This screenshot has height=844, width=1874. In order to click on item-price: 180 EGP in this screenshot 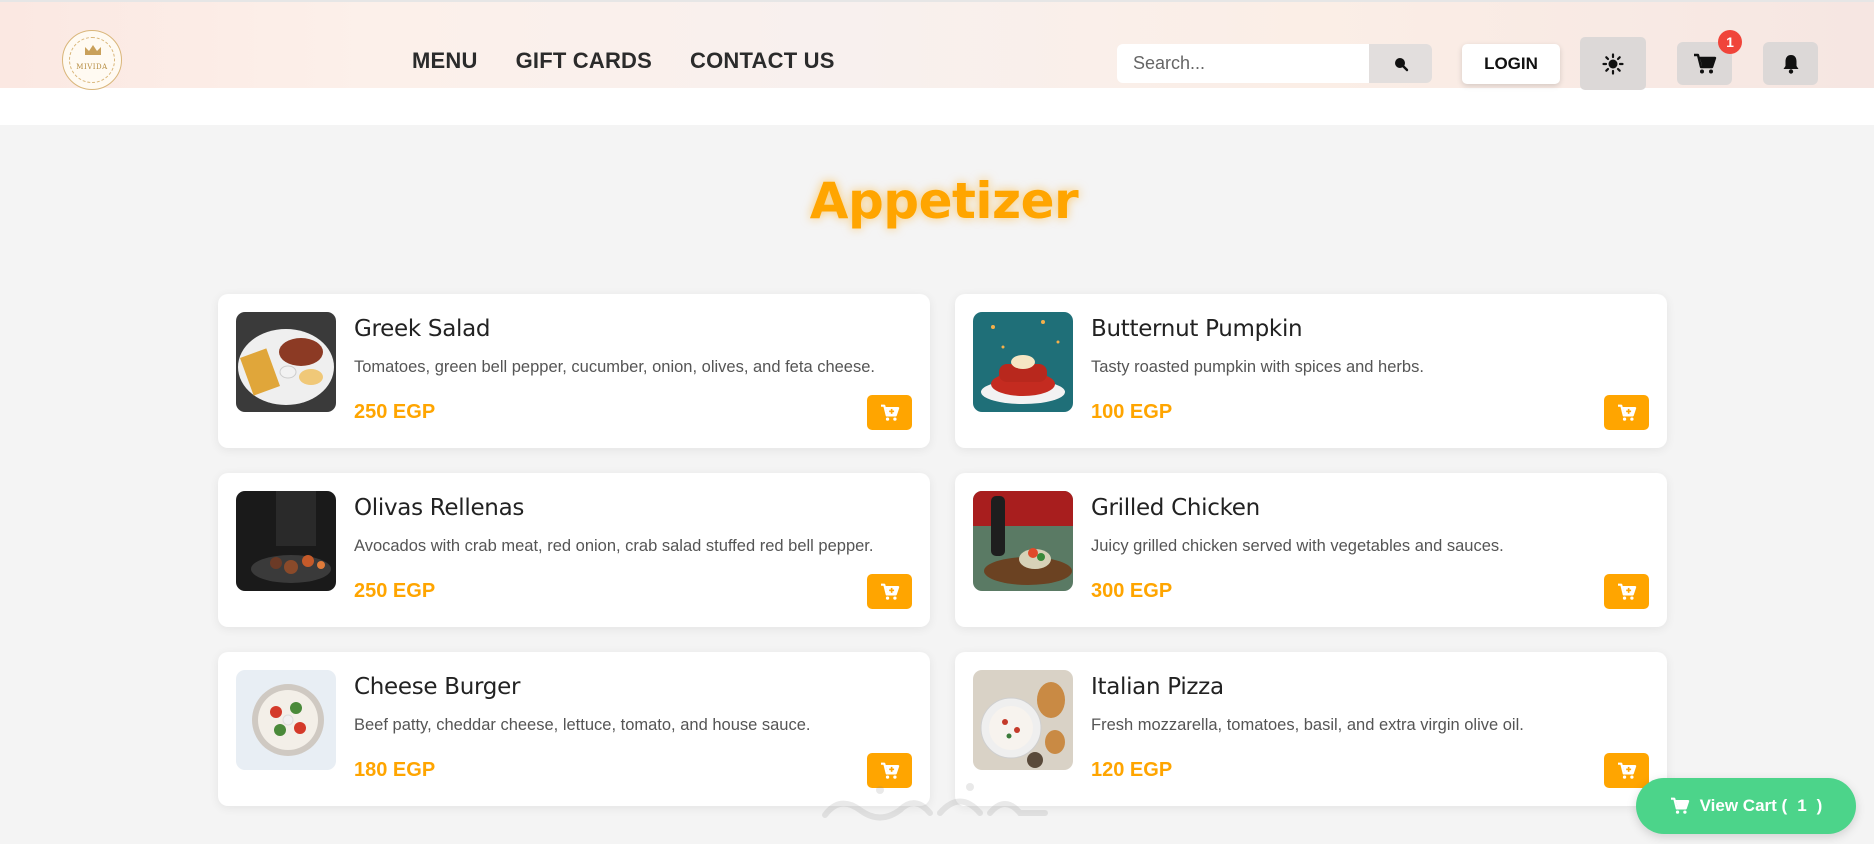, I will do `click(395, 770)`.